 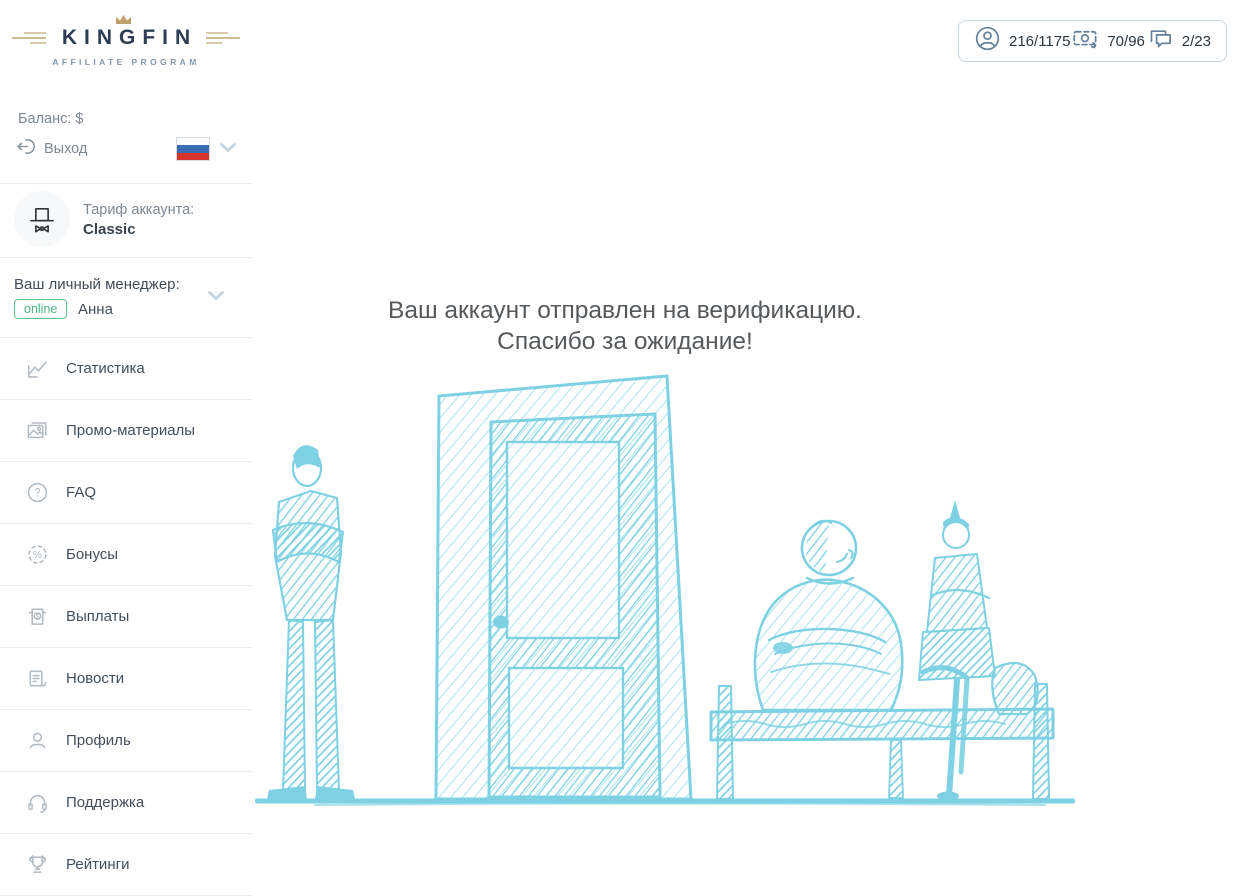 I want to click on tariff-section: Тариф аккаунта: Classic, so click(x=104, y=219).